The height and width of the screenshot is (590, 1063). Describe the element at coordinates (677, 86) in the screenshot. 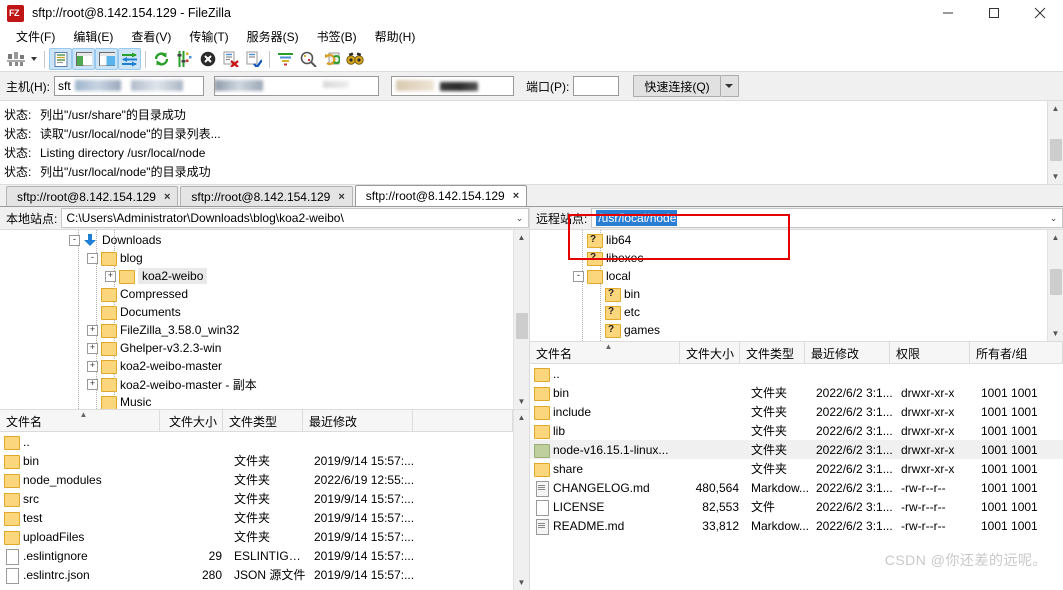

I see `quickconnect-button: 快速连接(Q)` at that location.